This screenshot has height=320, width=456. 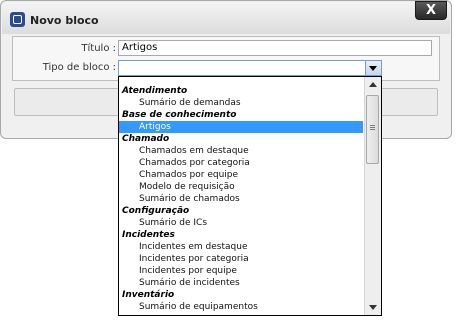 What do you see at coordinates (241, 223) in the screenshot?
I see `dropdown-option: Sumário de ICs` at bounding box center [241, 223].